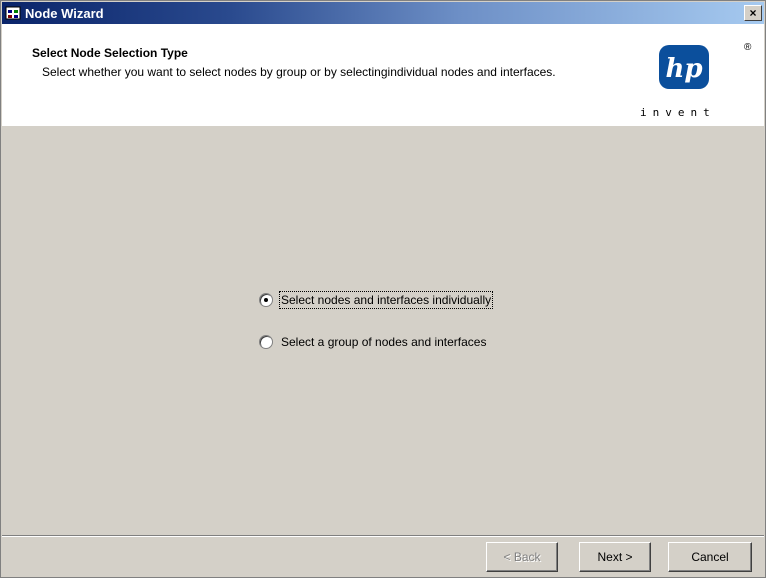  Describe the element at coordinates (678, 112) in the screenshot. I see `logo-tagline: invent` at that location.